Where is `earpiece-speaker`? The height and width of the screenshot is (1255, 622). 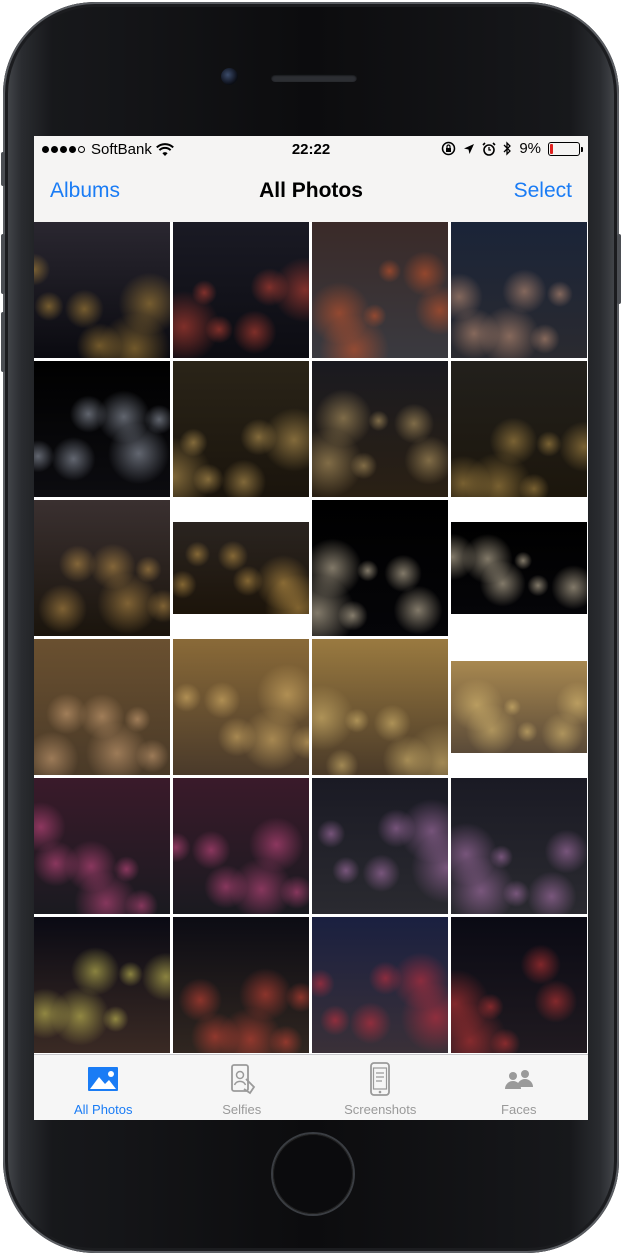 earpiece-speaker is located at coordinates (314, 78).